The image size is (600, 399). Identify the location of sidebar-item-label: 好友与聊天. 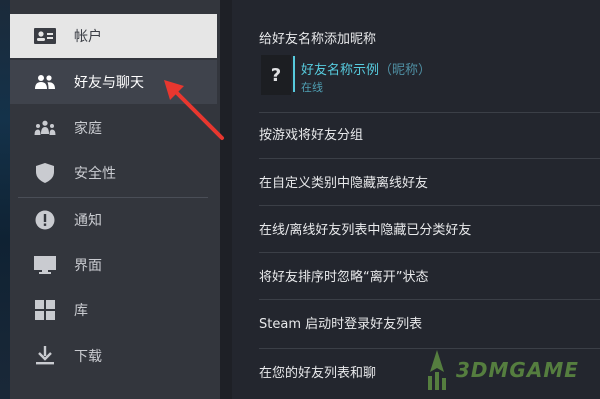
(109, 83).